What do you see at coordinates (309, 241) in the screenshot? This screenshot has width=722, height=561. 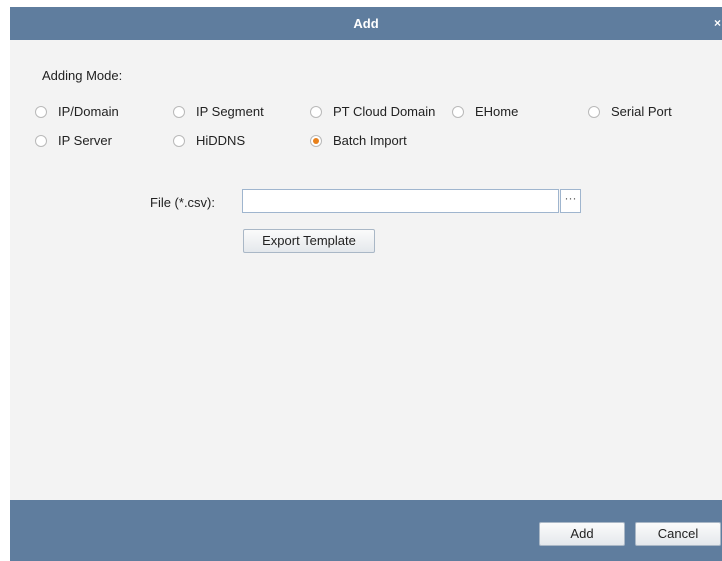 I see `export-template-button: Export Template` at bounding box center [309, 241].